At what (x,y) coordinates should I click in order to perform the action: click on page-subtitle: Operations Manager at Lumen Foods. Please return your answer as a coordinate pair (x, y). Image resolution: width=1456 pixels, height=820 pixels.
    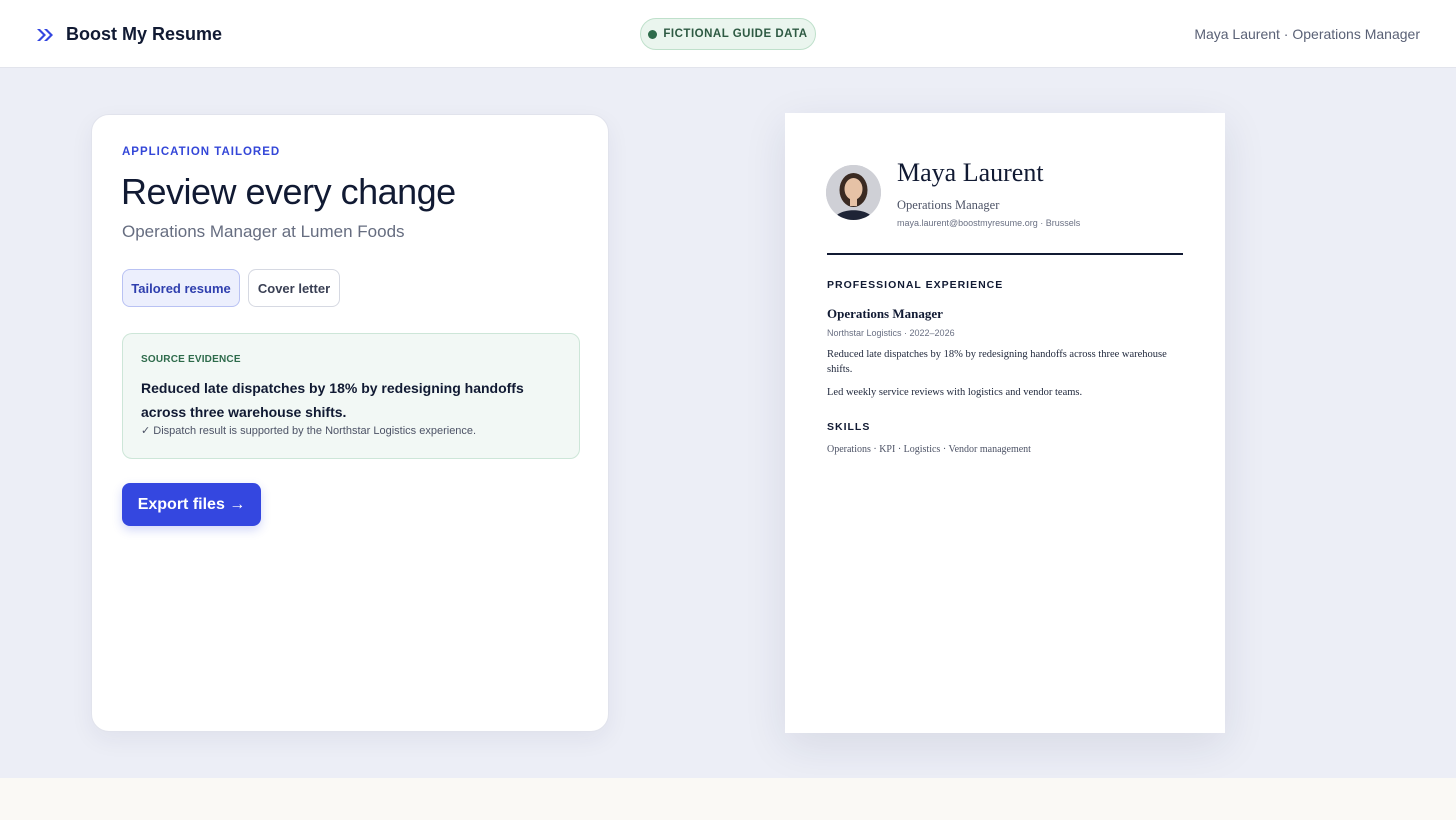
    Looking at the image, I should click on (263, 231).